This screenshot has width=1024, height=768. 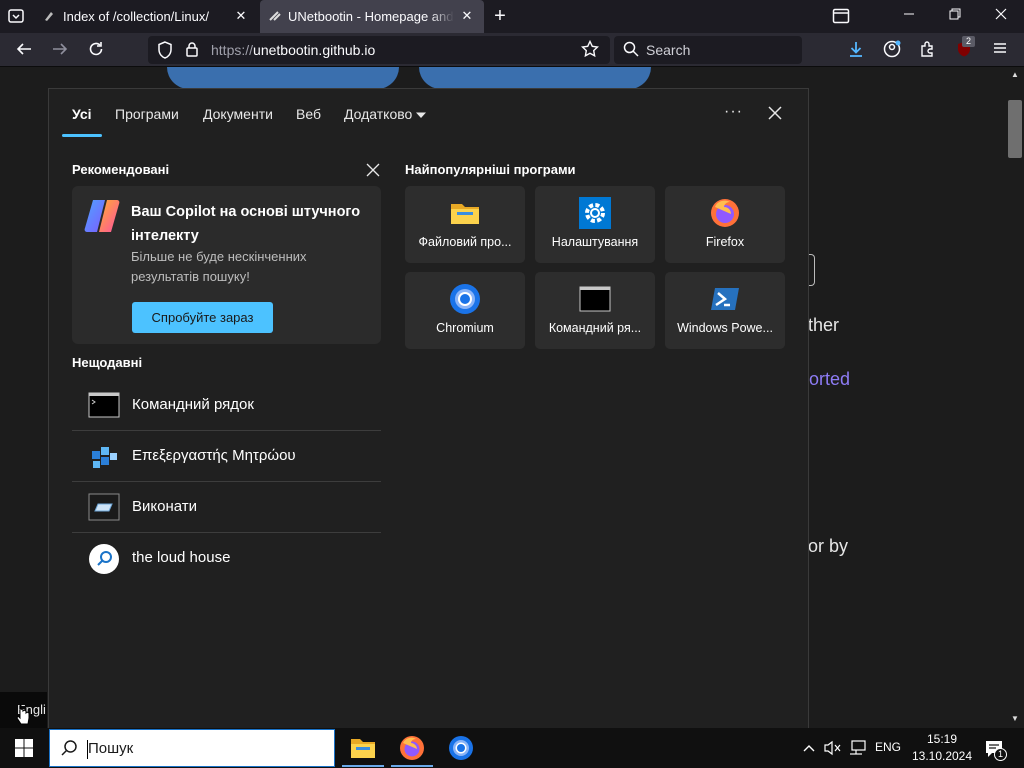 I want to click on lock-icon, so click(x=192, y=50).